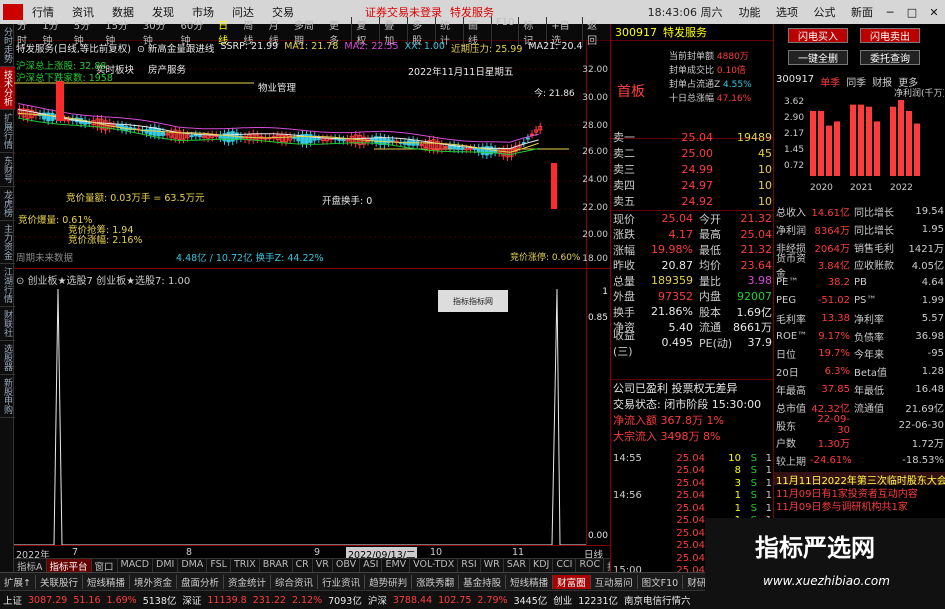 This screenshot has height=609, width=945. What do you see at coordinates (692, 281) in the screenshot?
I see `stat-row: 总量 189359 量比 3.98` at bounding box center [692, 281].